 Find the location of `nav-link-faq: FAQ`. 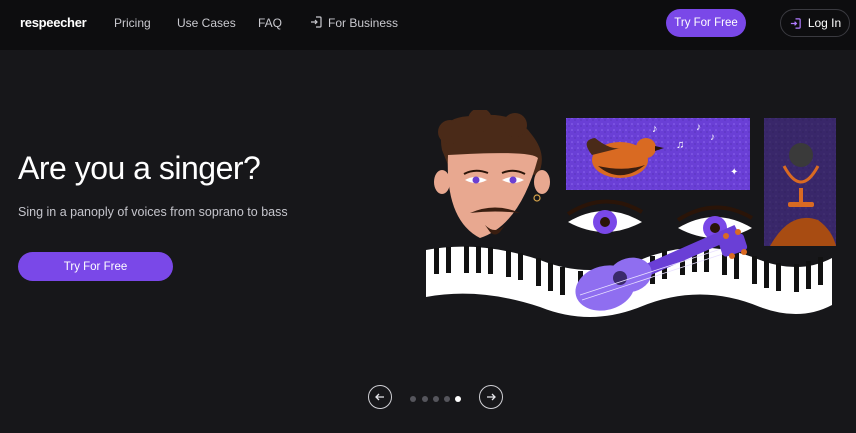

nav-link-faq: FAQ is located at coordinates (270, 23).